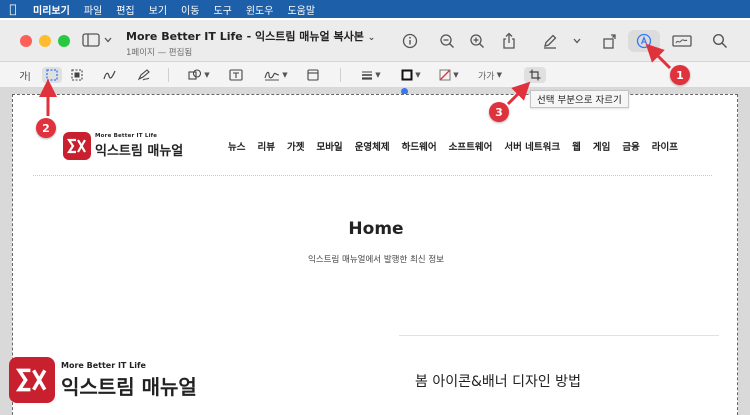 The image size is (750, 415). I want to click on draw-tool, so click(144, 75).